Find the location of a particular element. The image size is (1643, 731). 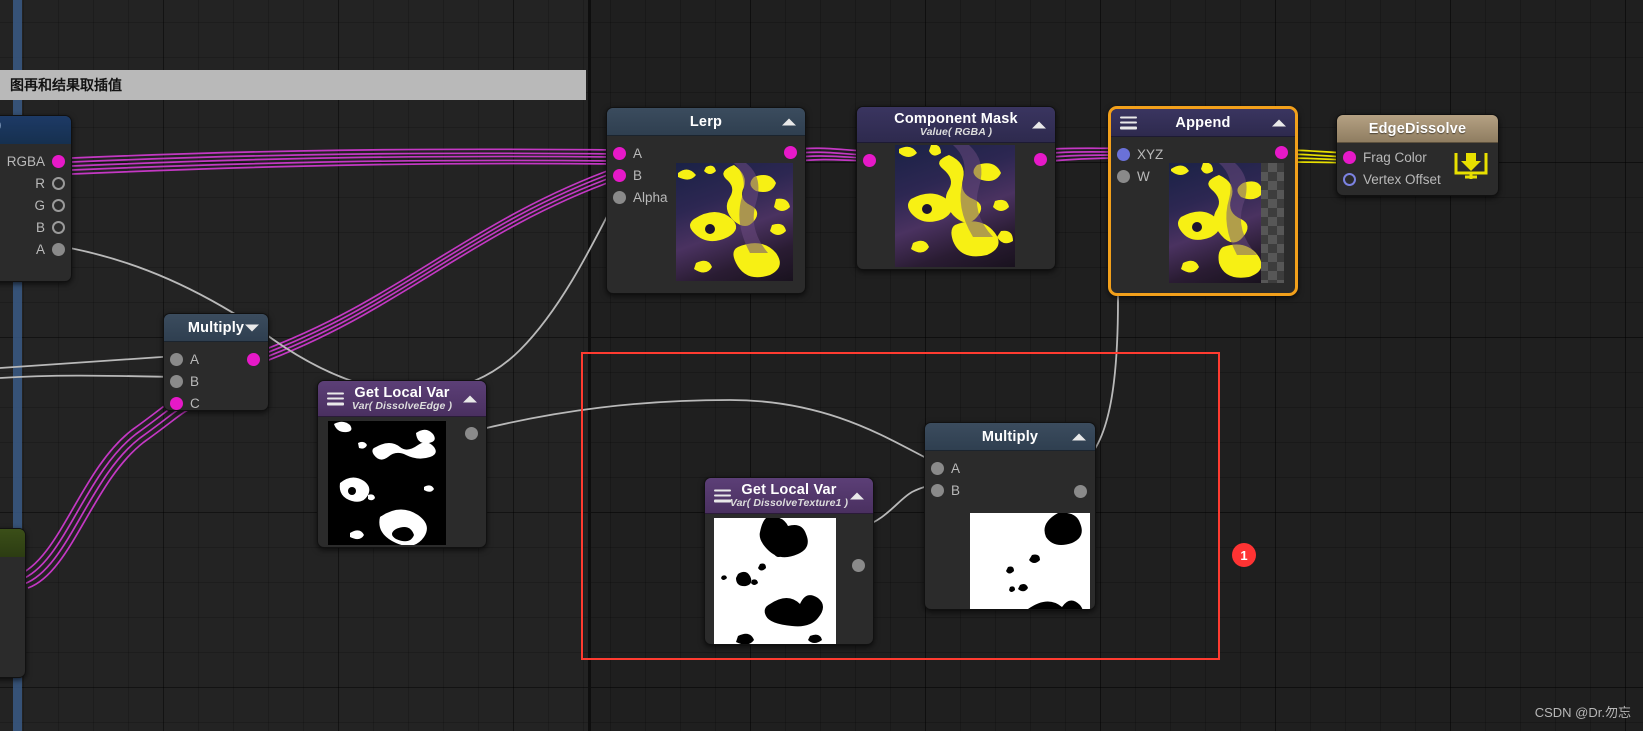

node-get-local-var-dissolve-edge: Get Local Var Var( DissolveEdge ) is located at coordinates (402, 464).